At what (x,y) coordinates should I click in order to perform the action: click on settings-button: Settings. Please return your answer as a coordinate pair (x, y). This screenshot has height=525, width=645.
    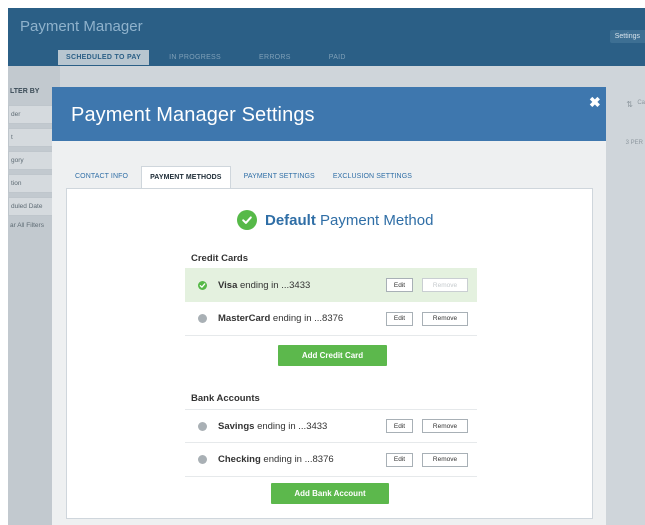
    Looking at the image, I should click on (627, 36).